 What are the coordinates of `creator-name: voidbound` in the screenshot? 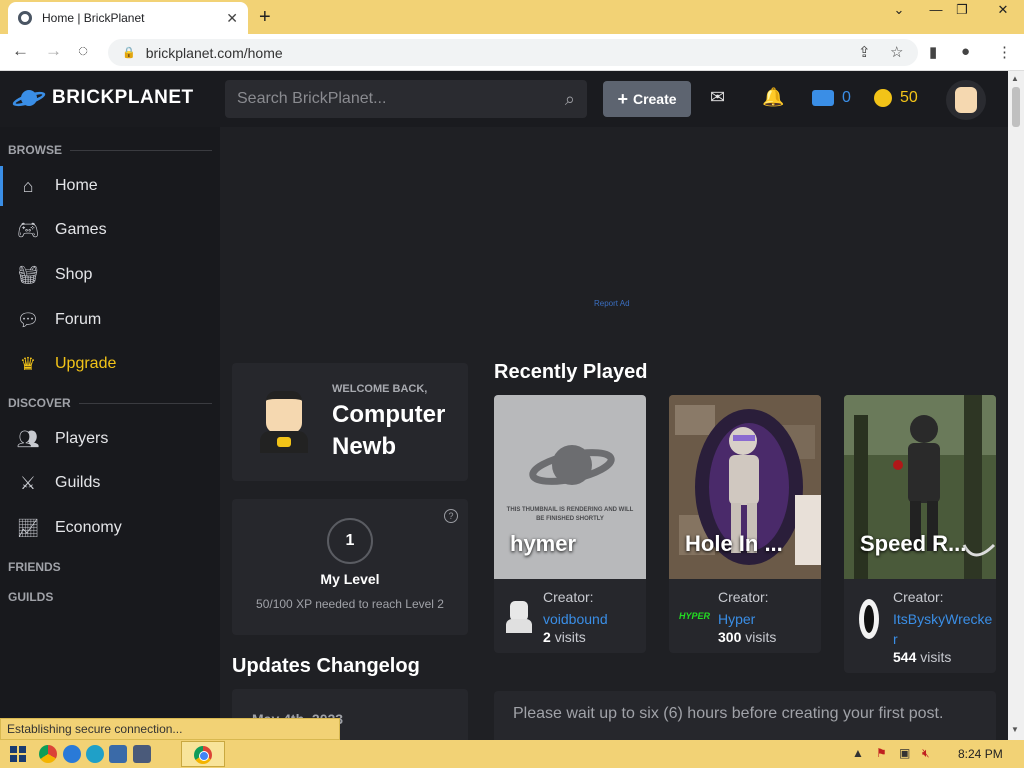 It's located at (593, 619).